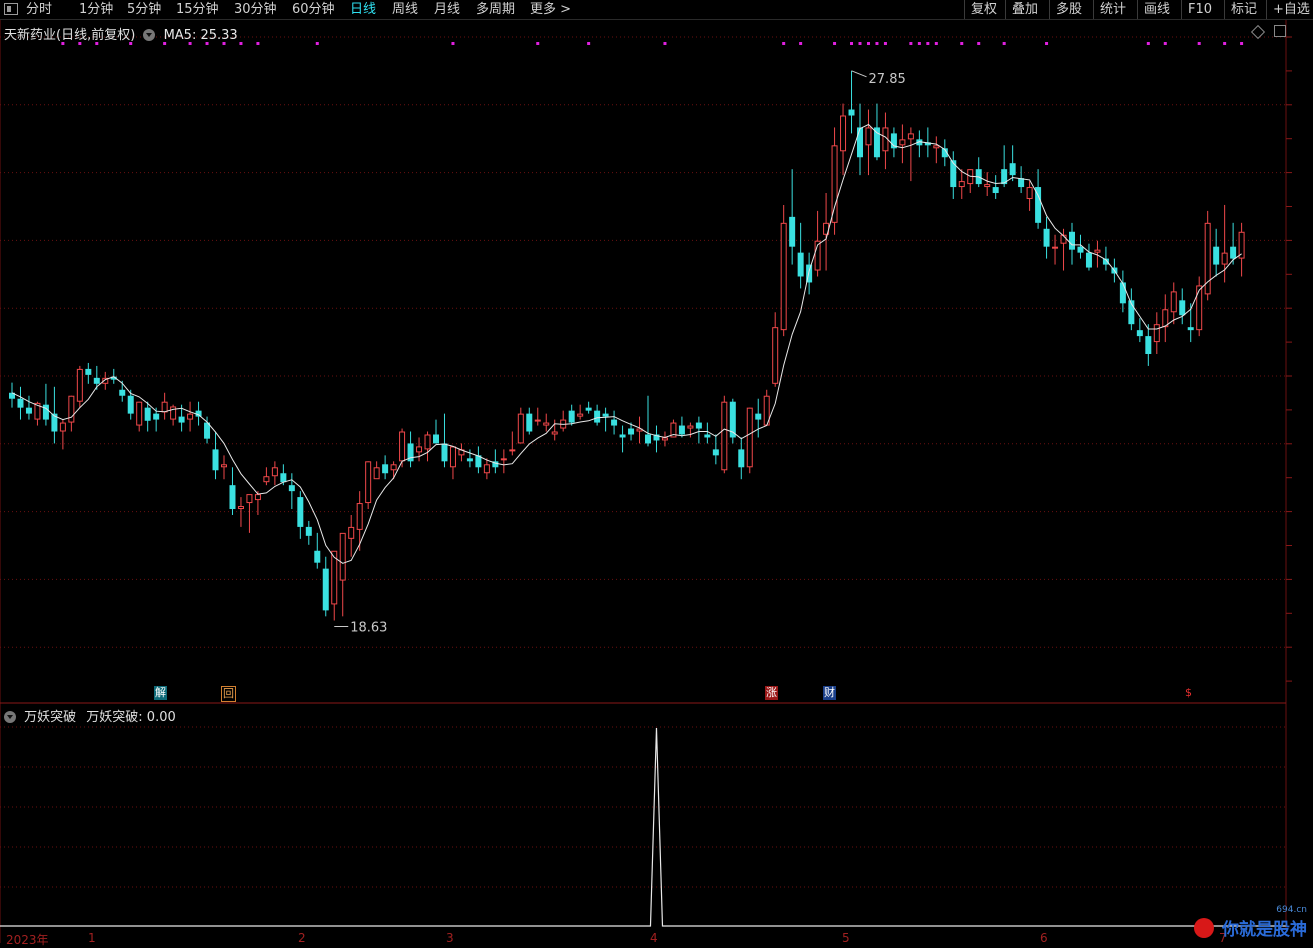  Describe the element at coordinates (228, 694) in the screenshot. I see `signal-hui: 回` at that location.